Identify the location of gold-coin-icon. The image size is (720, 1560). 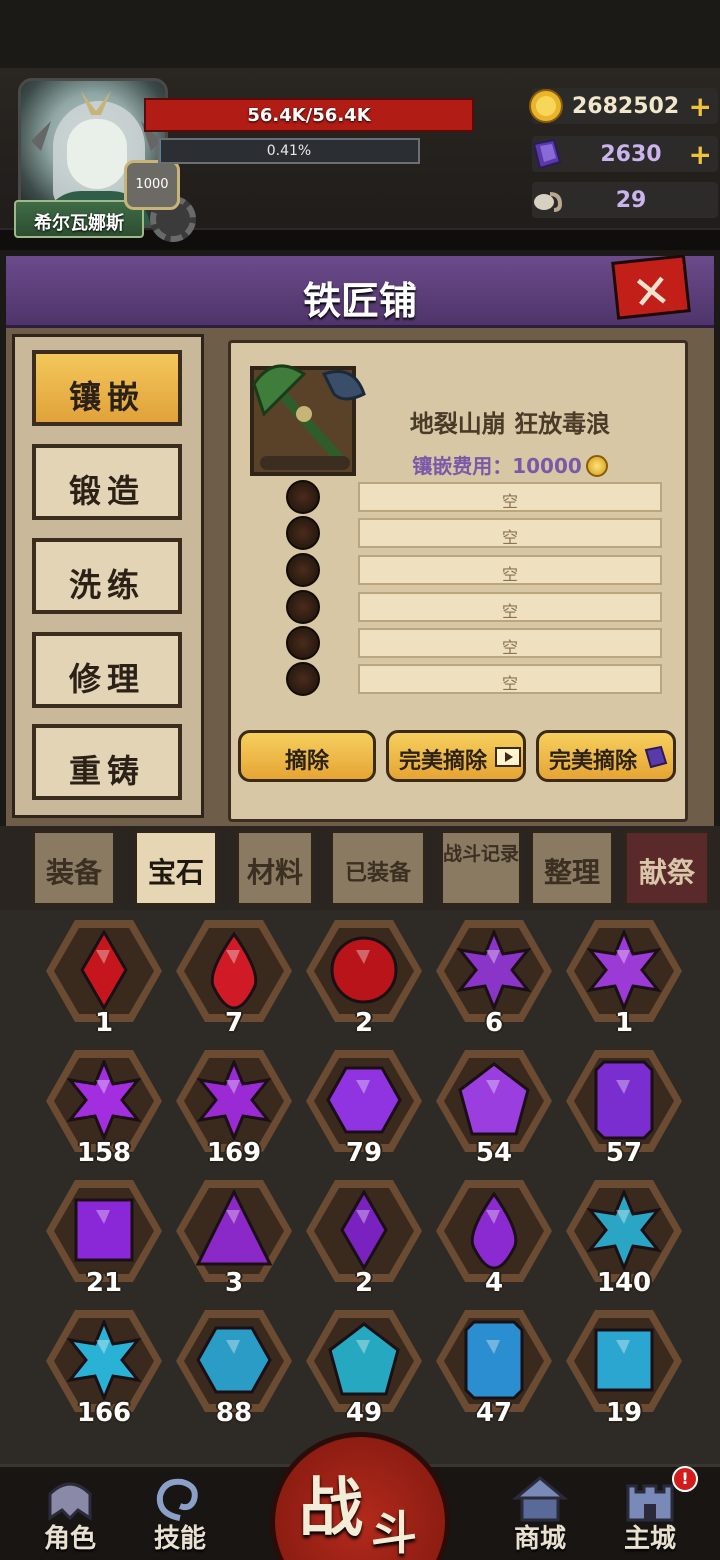
(546, 106).